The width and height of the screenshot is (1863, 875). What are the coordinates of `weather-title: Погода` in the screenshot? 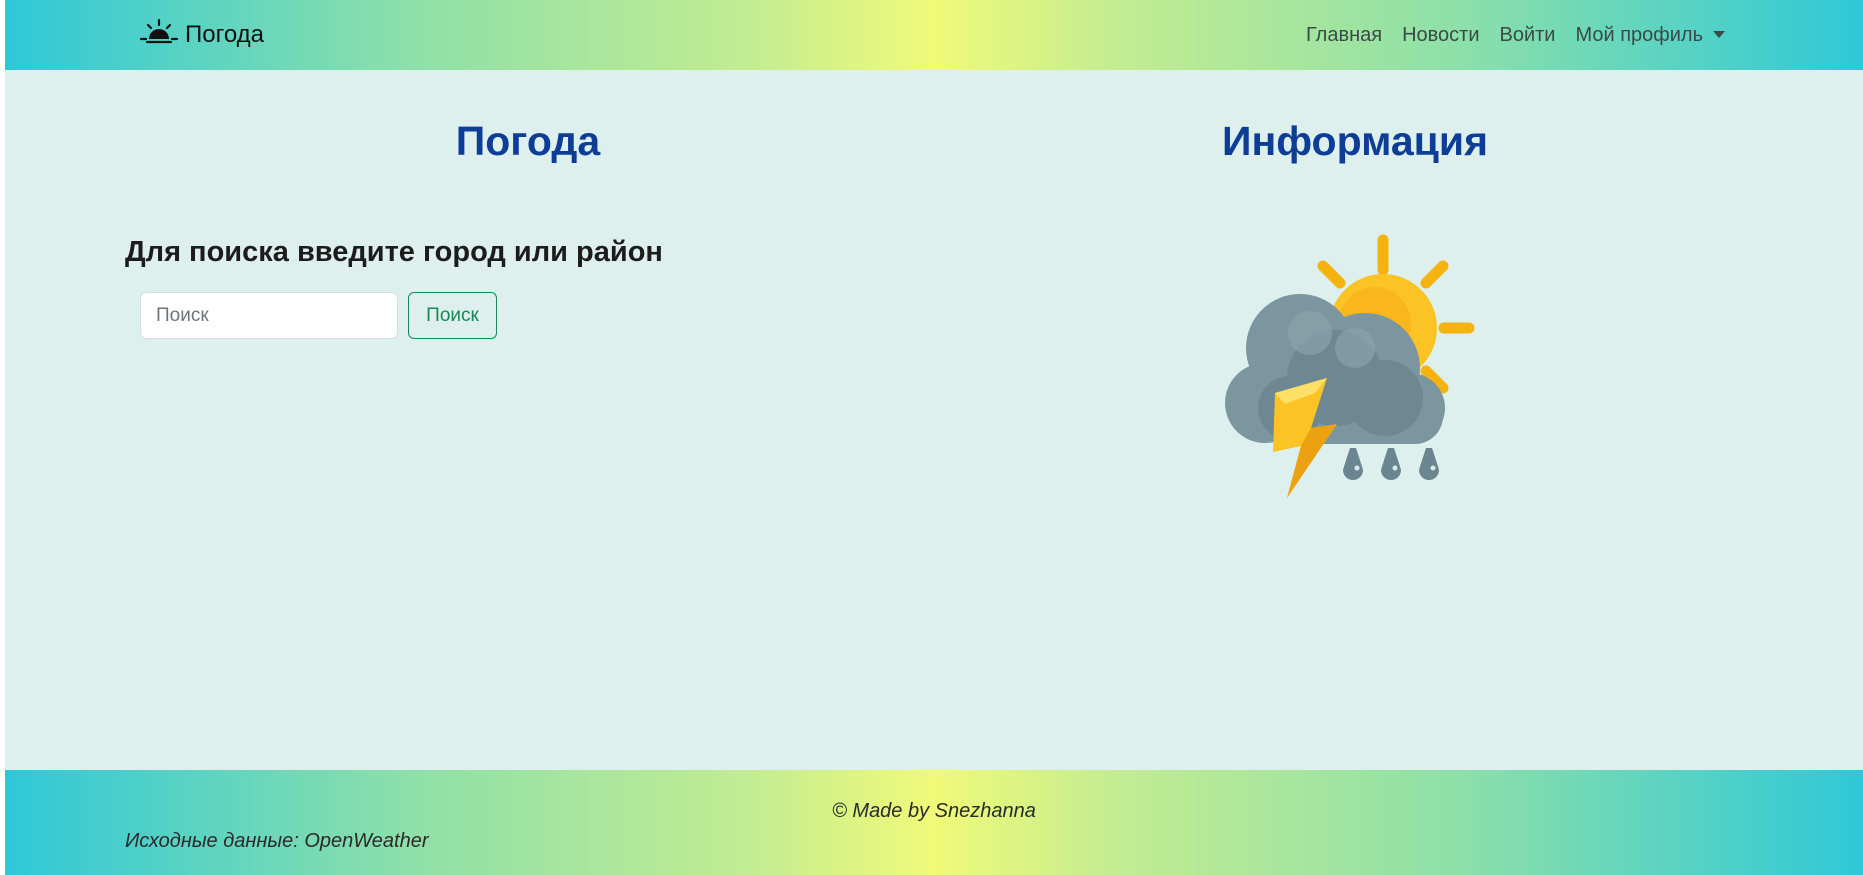 It's located at (528, 141).